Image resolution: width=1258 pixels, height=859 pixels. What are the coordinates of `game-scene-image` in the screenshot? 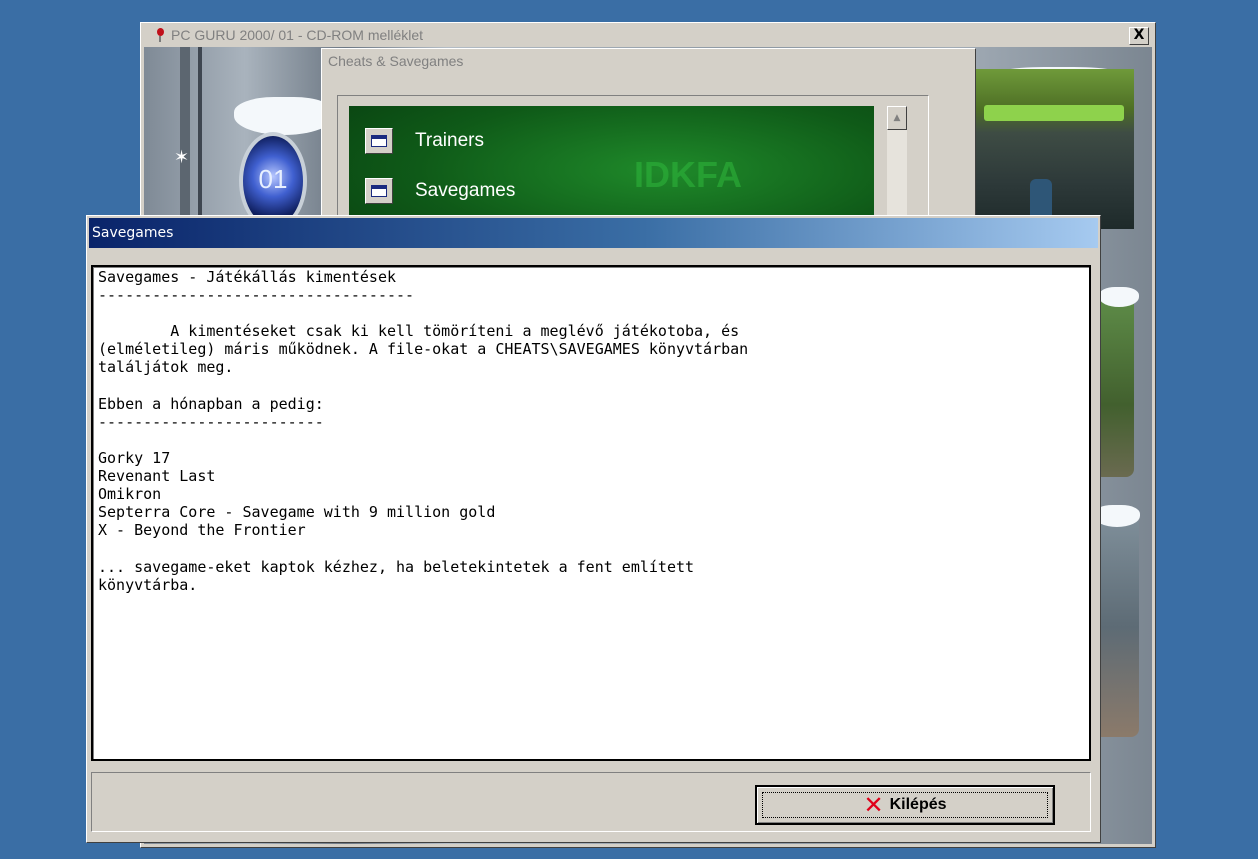 It's located at (1054, 149).